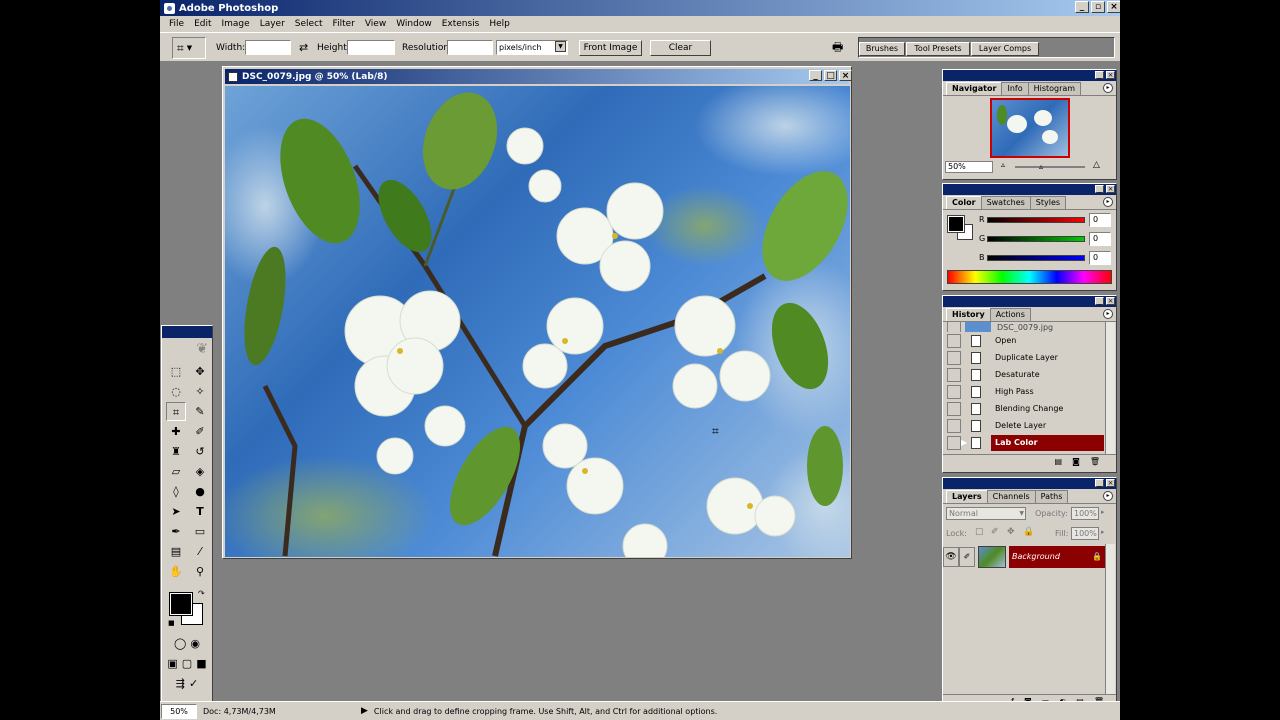  What do you see at coordinates (200, 471) in the screenshot?
I see `paint-bucket-icon: ◈` at bounding box center [200, 471].